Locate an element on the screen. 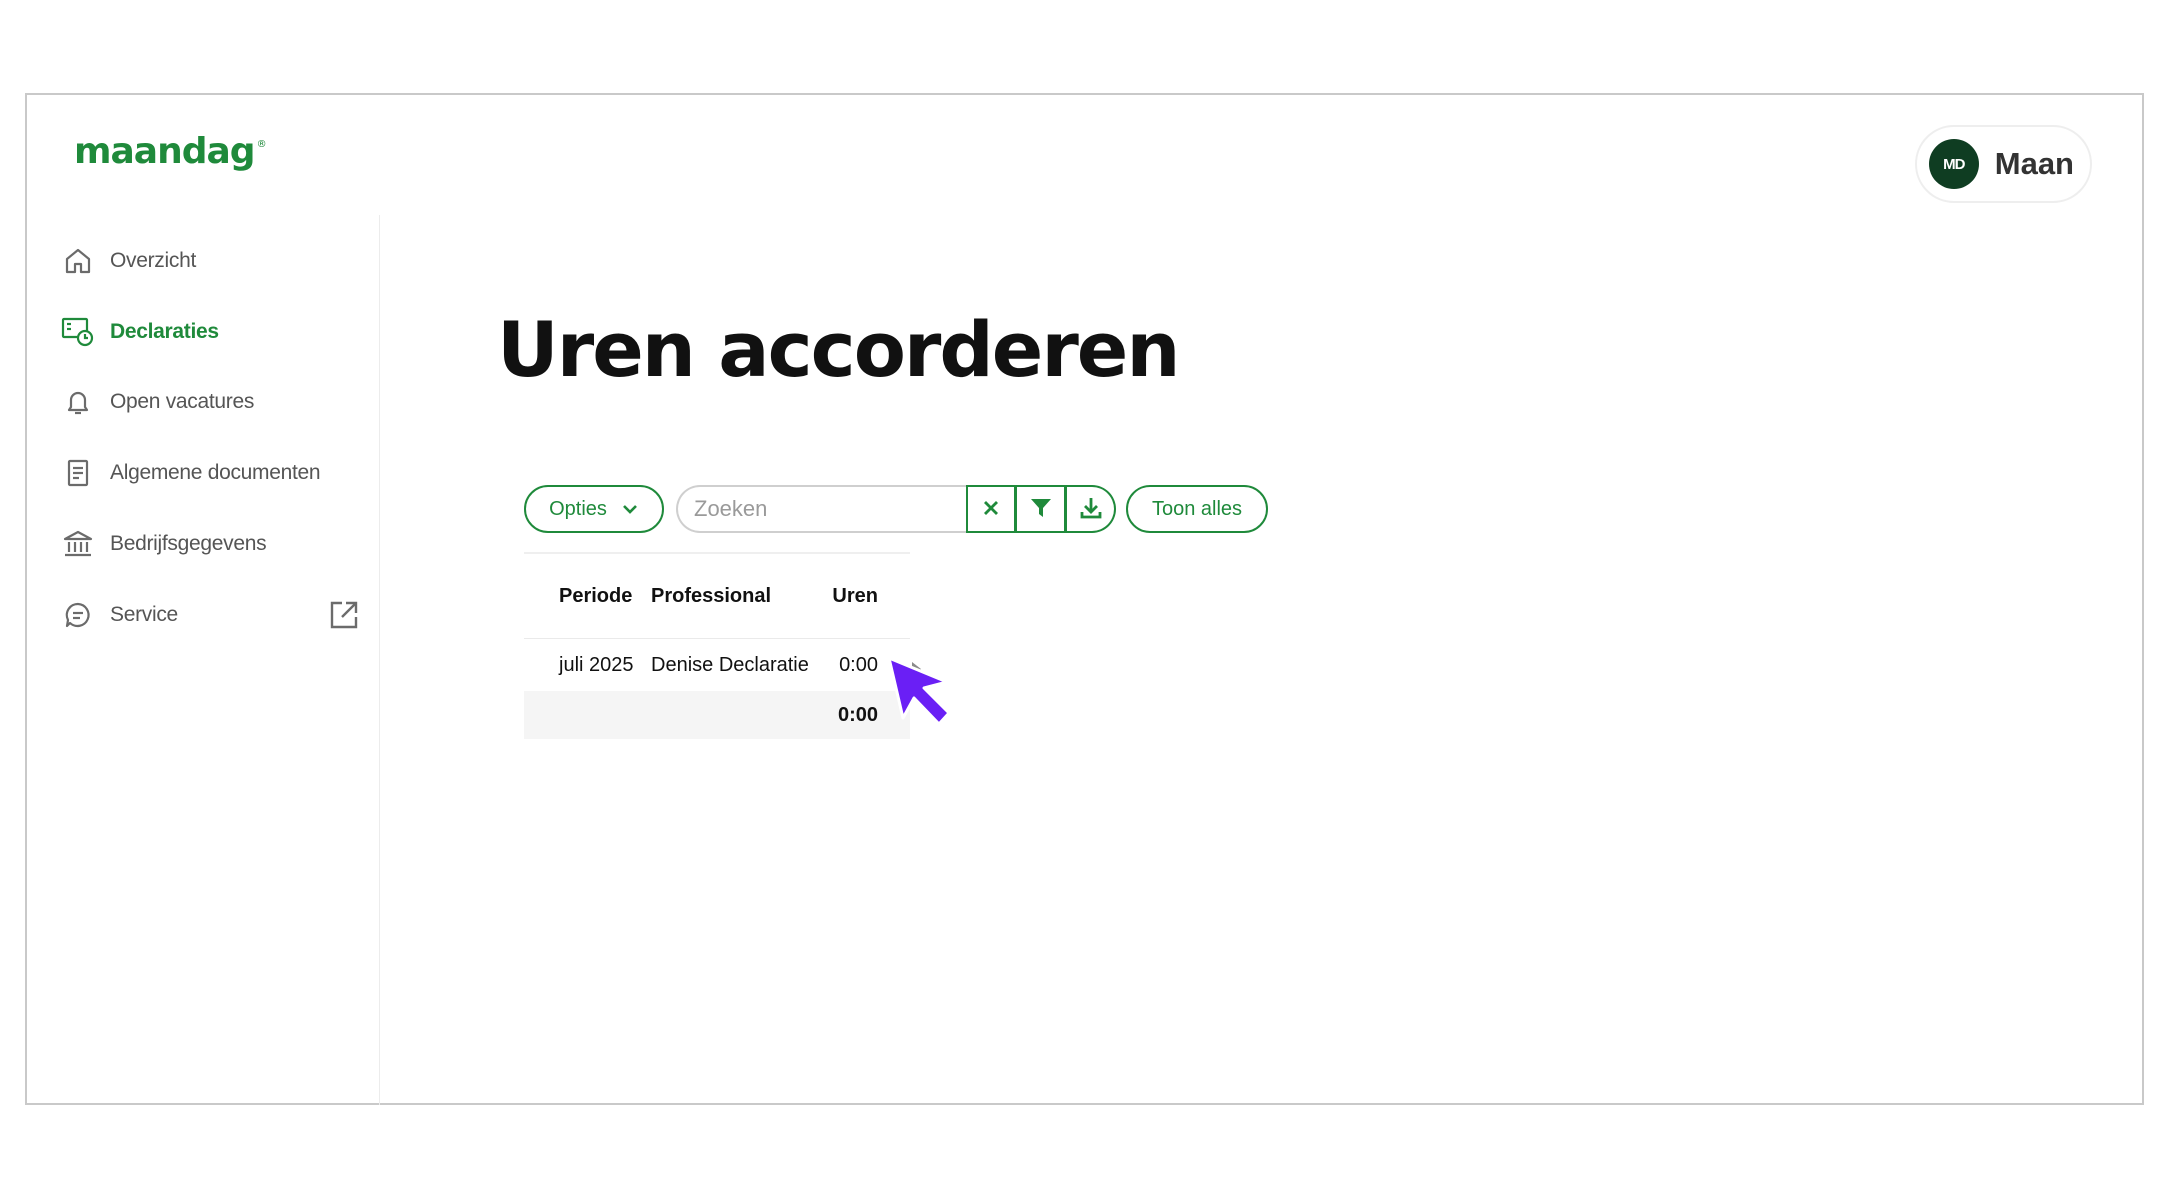  chevron-down-icon is located at coordinates (630, 509).